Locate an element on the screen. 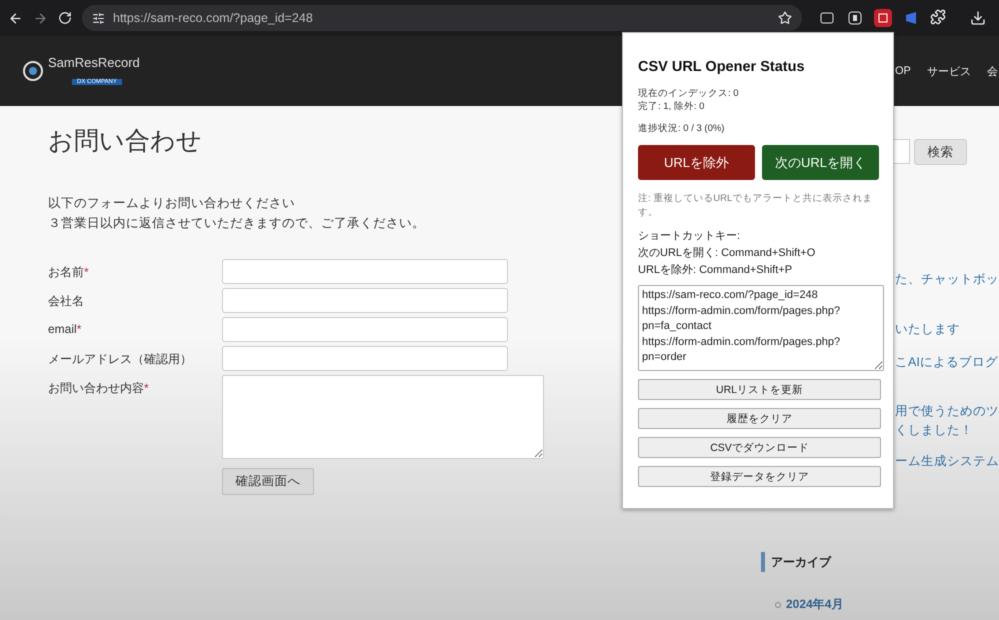 The height and width of the screenshot is (620, 999). popup-button: 履歴をクリア is located at coordinates (759, 418).